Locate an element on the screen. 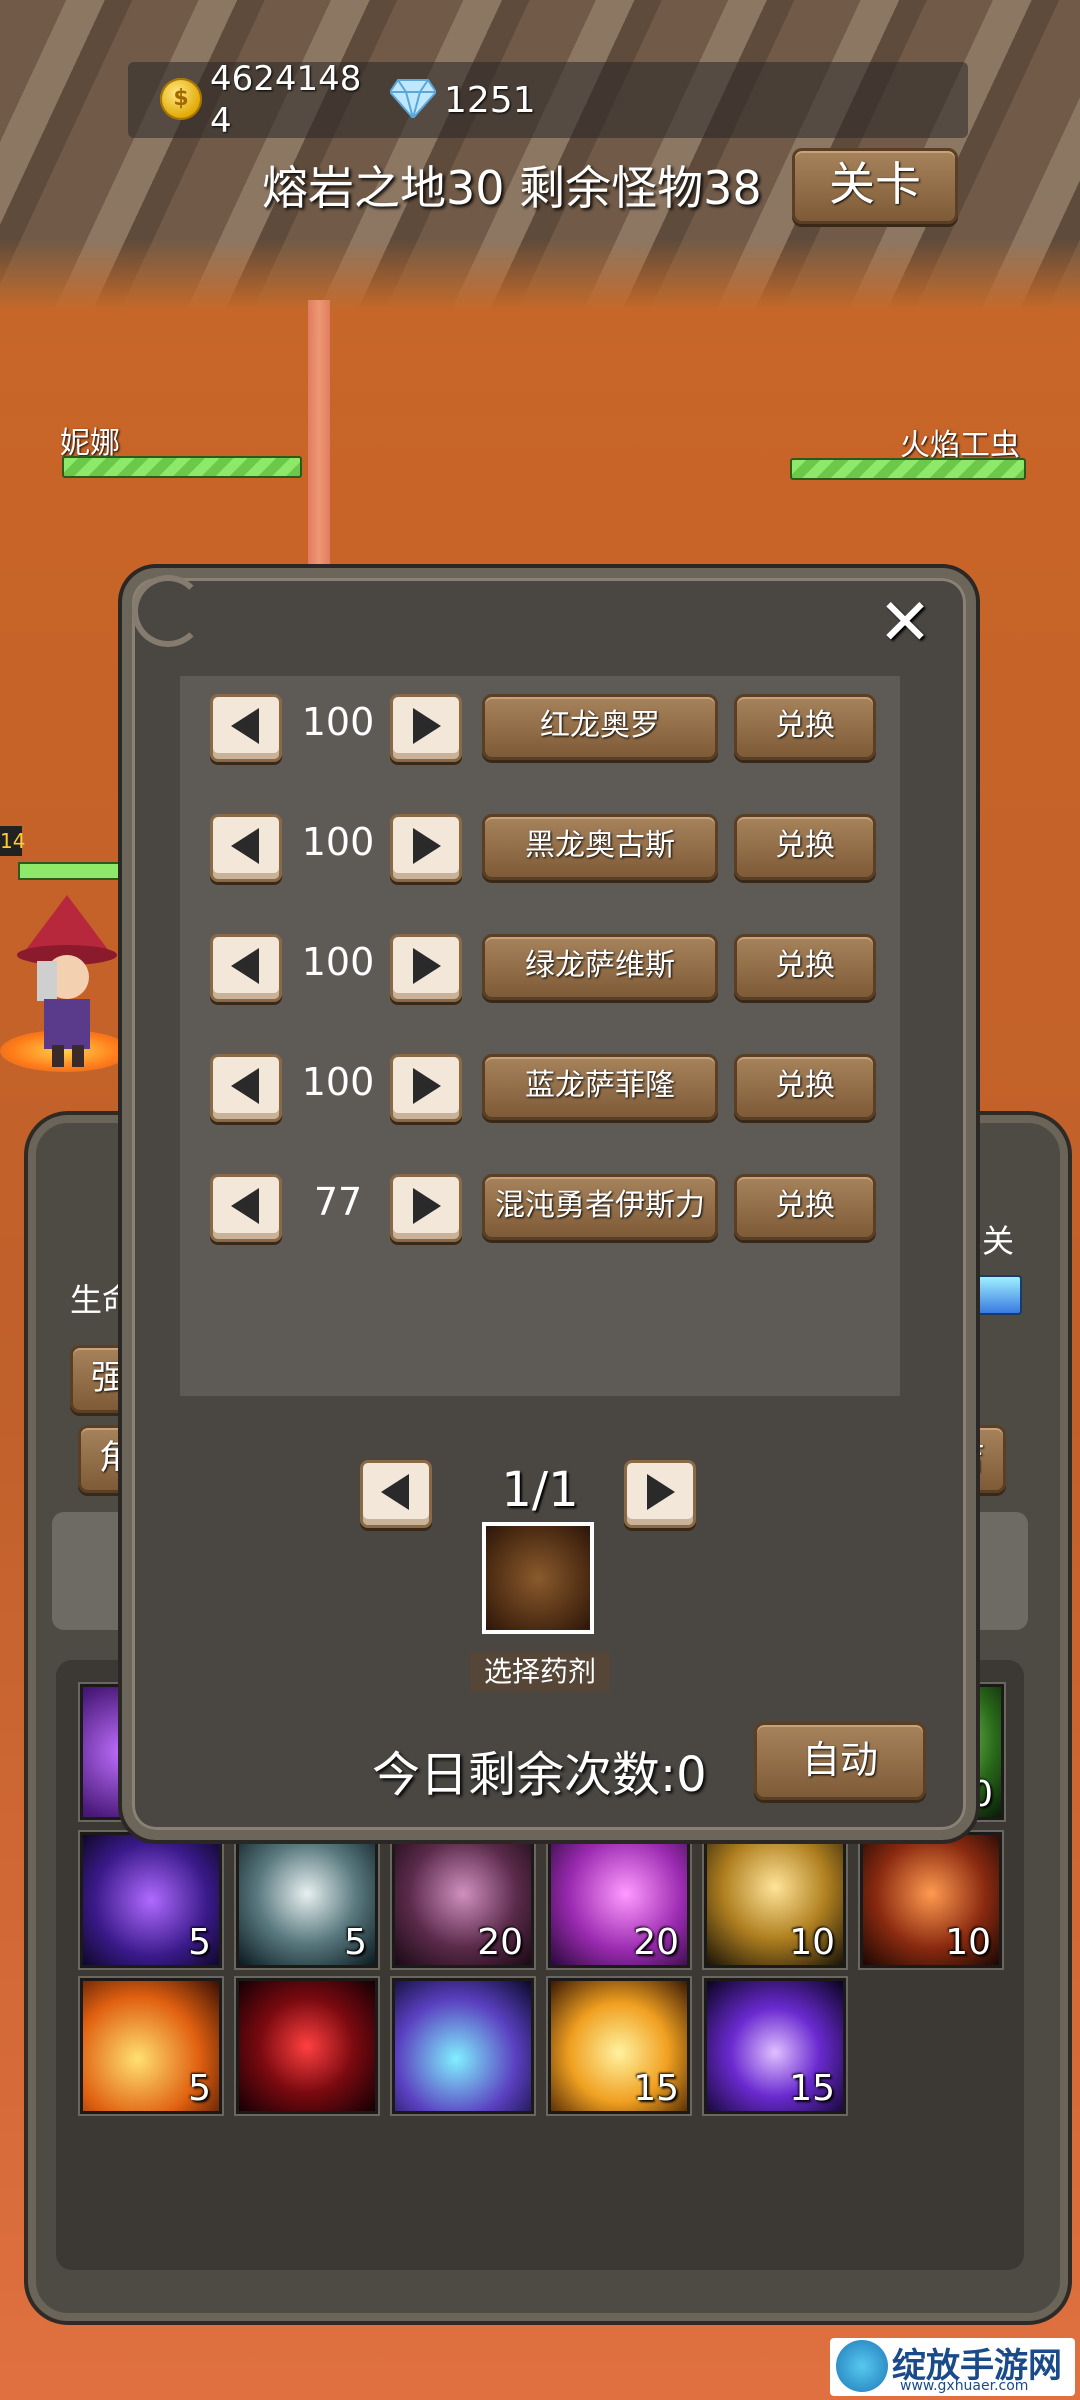 Image resolution: width=1080 pixels, height=2400 pixels. stage-info: 熔岩之地30 剩余怪物38 is located at coordinates (512, 188).